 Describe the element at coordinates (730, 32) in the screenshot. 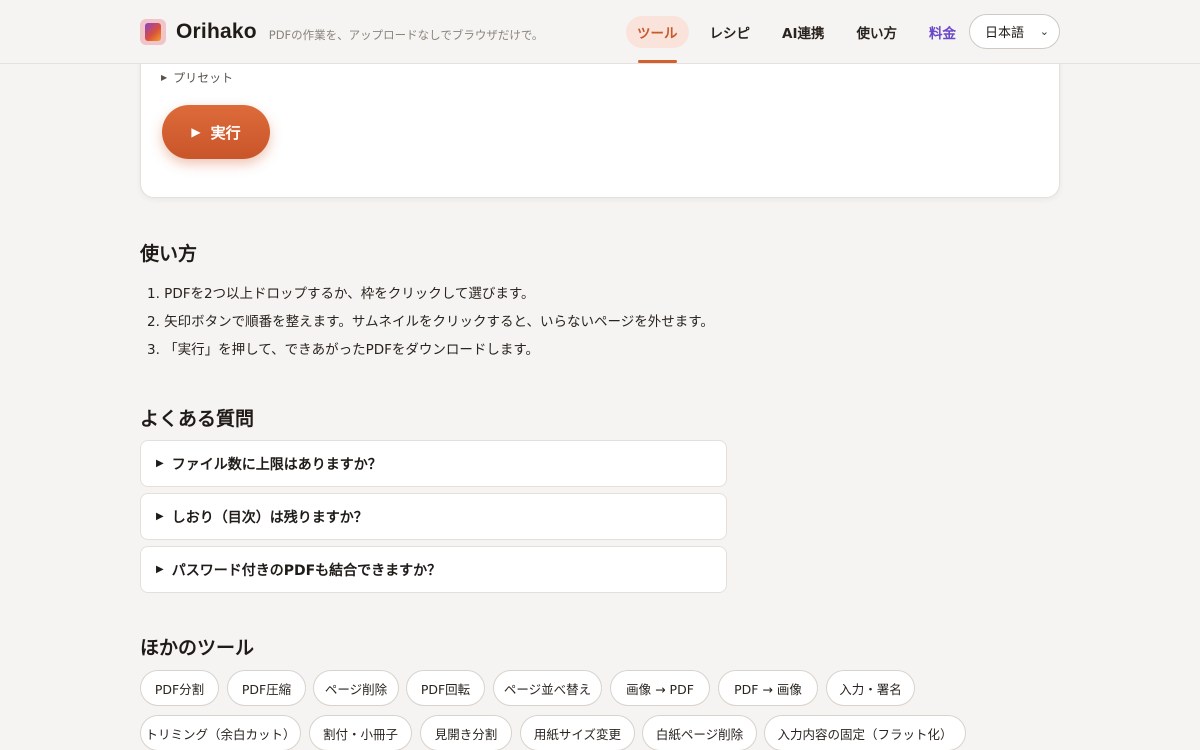

I see `nav-recipes: レシピ` at that location.